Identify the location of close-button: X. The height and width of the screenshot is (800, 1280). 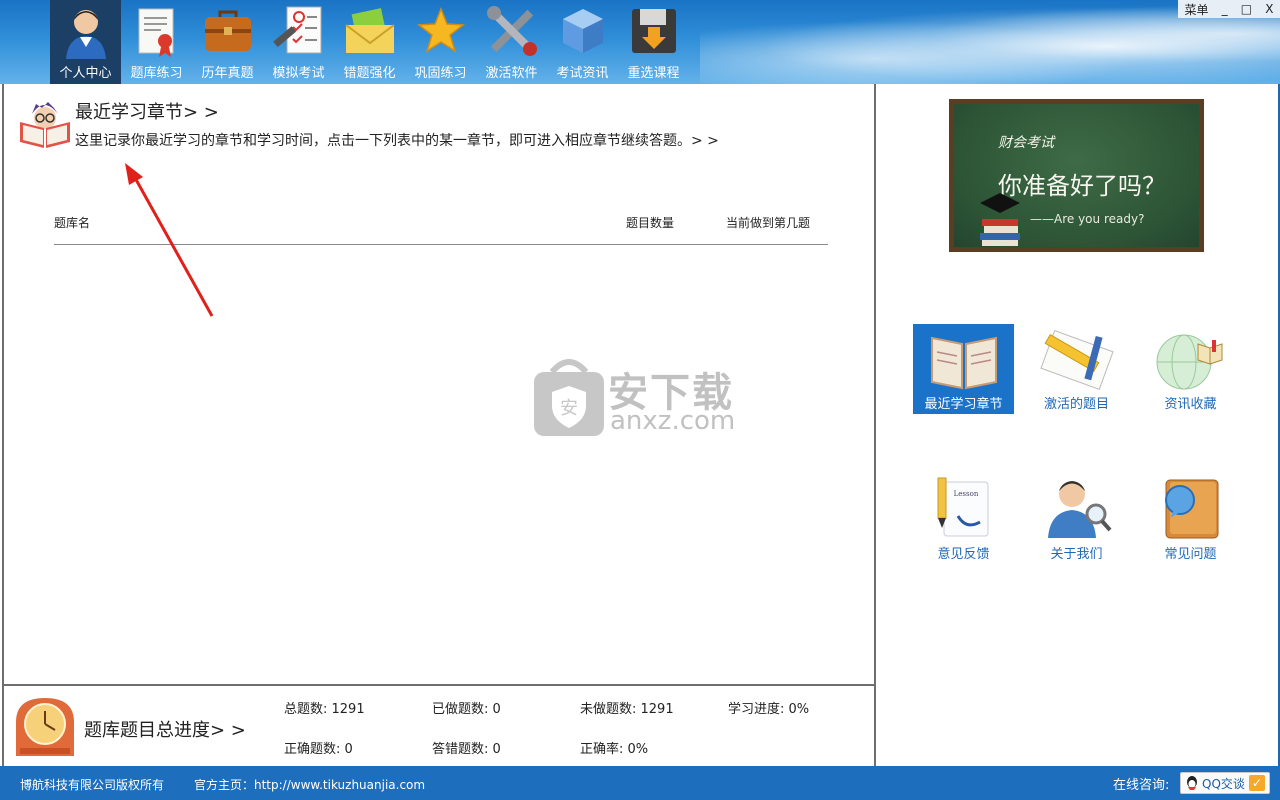
(1269, 9).